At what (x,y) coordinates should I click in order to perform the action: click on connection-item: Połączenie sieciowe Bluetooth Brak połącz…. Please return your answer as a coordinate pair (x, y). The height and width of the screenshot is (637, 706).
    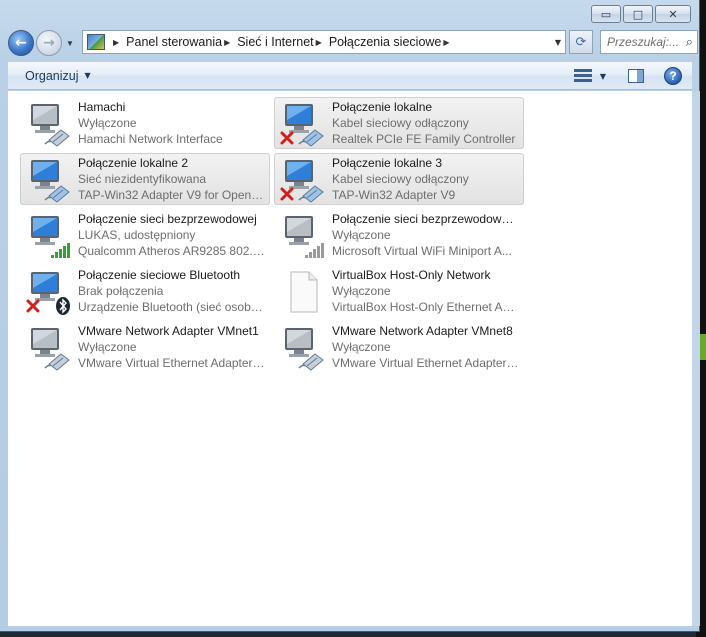
    Looking at the image, I should click on (145, 291).